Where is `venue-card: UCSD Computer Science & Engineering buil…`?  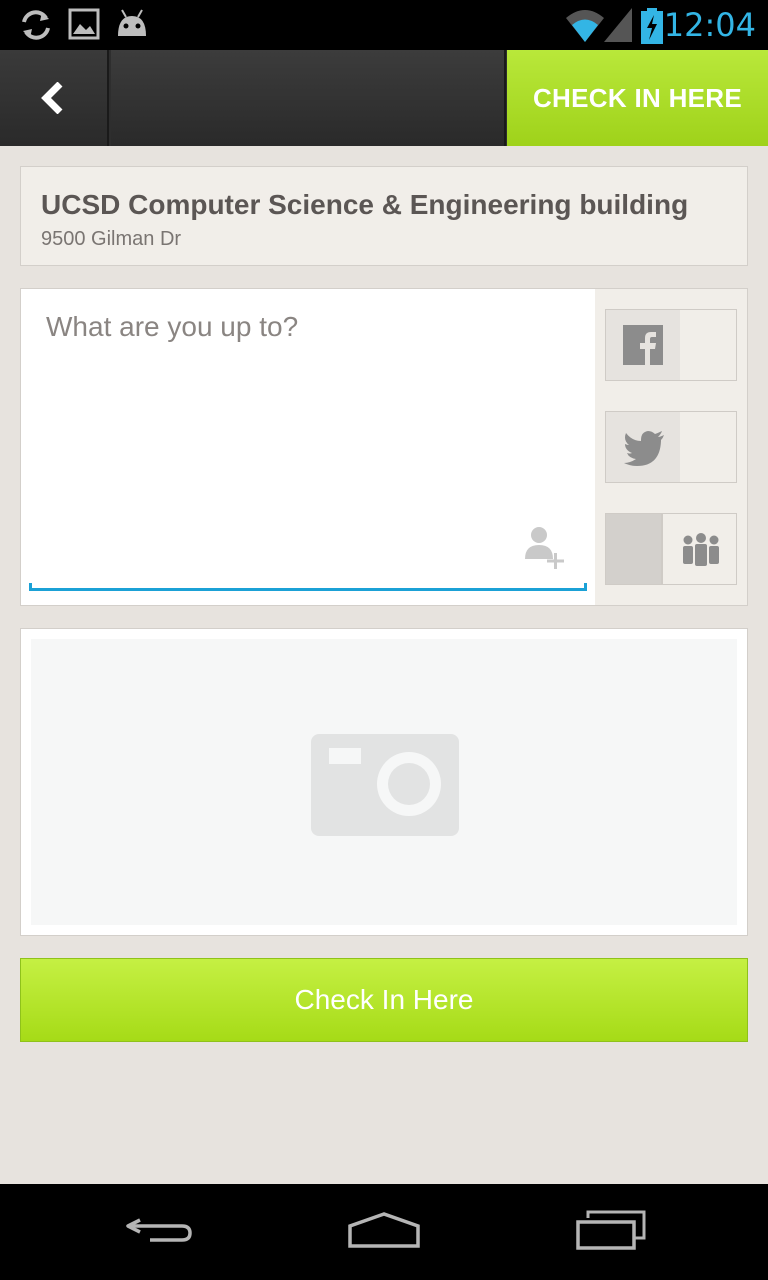 venue-card: UCSD Computer Science & Engineering buil… is located at coordinates (384, 216).